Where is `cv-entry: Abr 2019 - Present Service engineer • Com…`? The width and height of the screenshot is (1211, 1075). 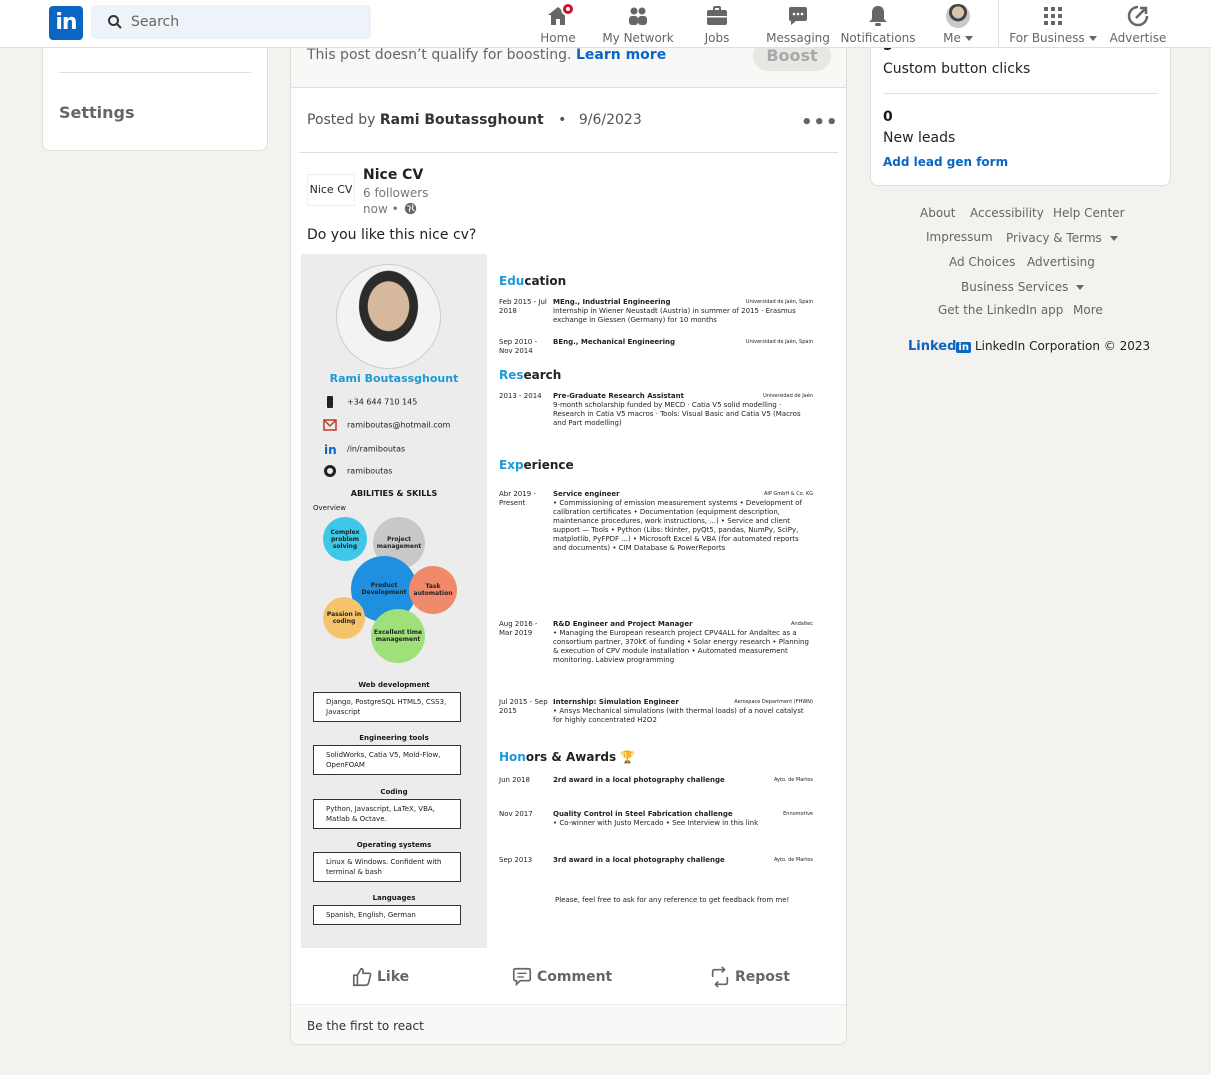
cv-entry: Abr 2019 - Present Service engineer • Com… is located at coordinates (656, 521).